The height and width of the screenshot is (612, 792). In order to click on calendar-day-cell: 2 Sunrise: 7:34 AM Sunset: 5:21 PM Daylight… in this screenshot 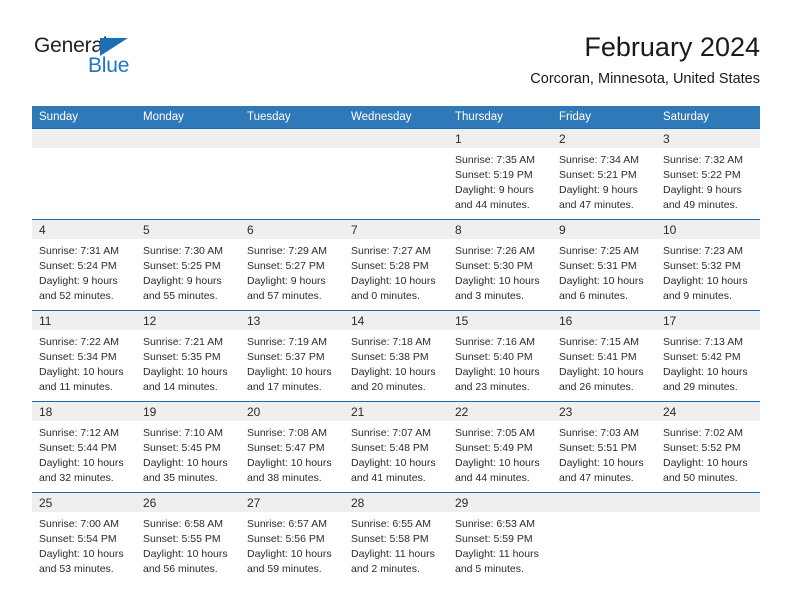, I will do `click(604, 174)`.